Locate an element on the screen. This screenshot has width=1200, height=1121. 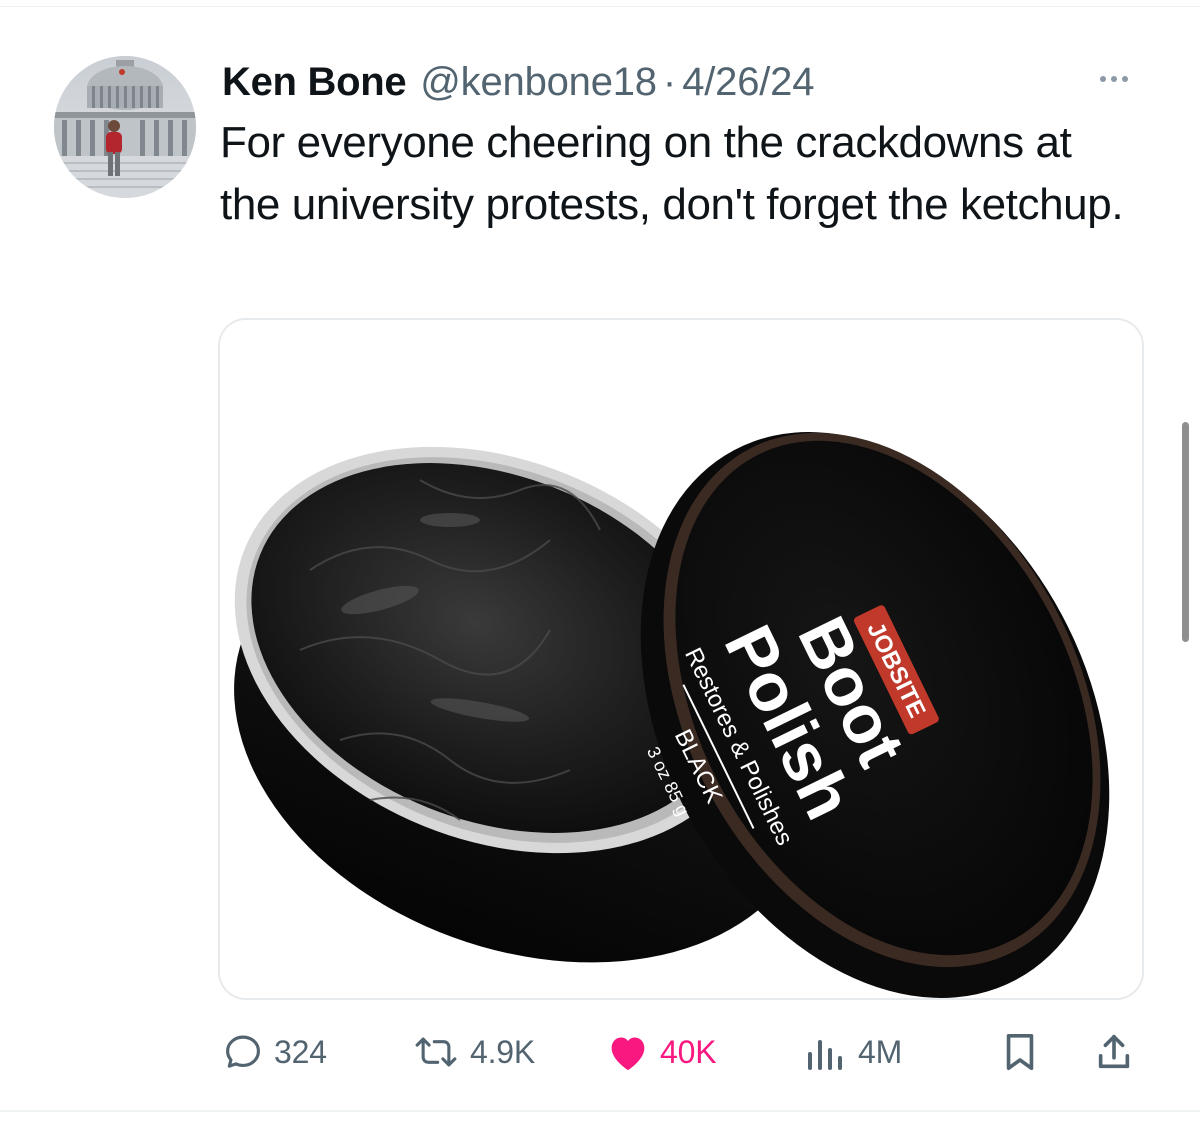
views-count: 4M is located at coordinates (880, 1051).